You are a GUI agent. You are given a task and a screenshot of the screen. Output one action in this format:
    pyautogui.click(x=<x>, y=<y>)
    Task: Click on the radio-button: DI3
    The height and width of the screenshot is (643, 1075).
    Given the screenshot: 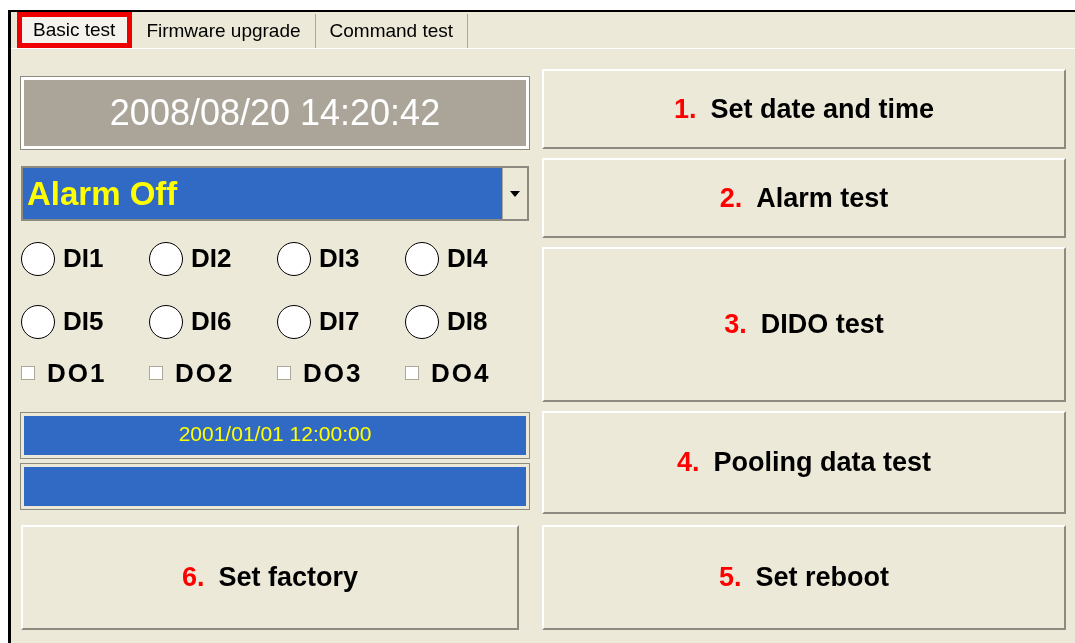 What is the action you would take?
    pyautogui.click(x=341, y=258)
    